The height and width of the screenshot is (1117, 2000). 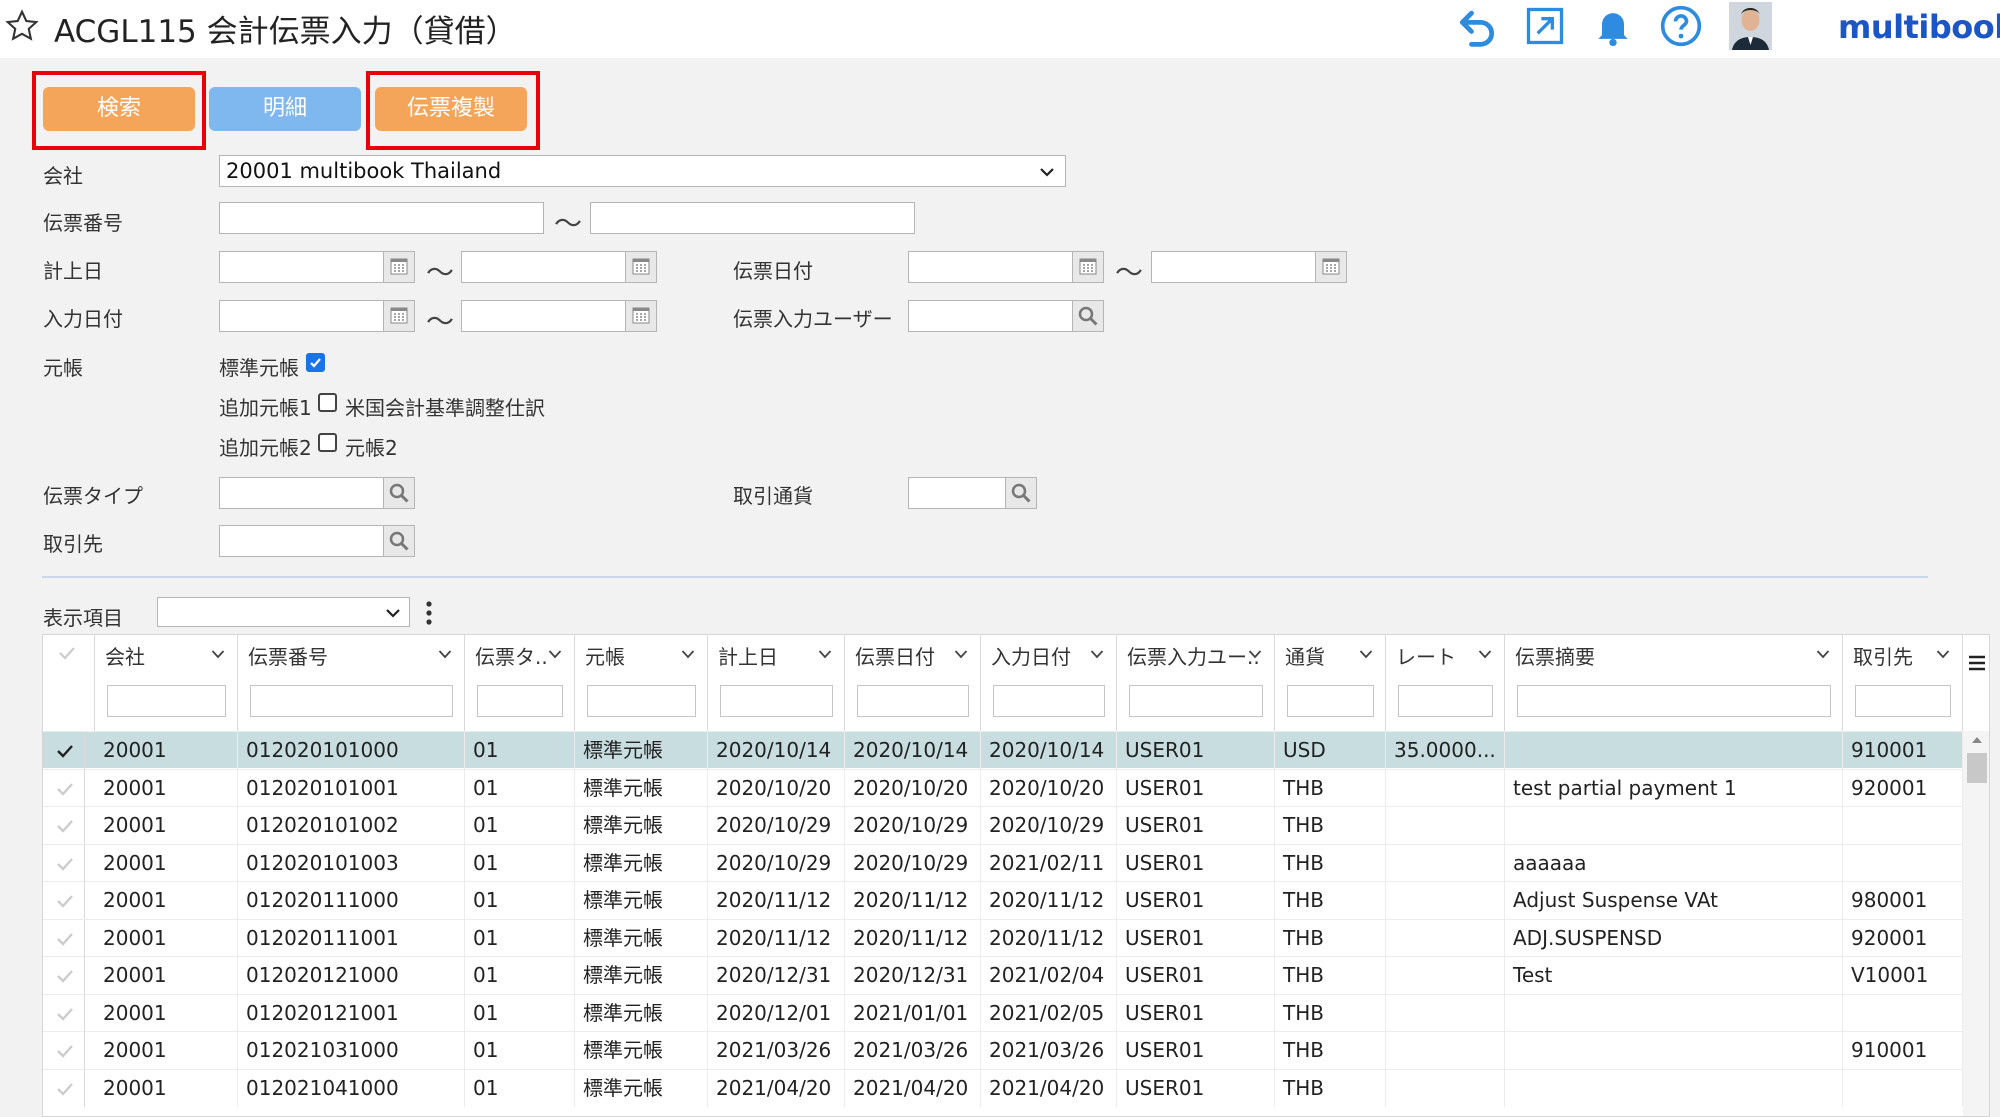 What do you see at coordinates (1977, 740) in the screenshot?
I see `scroll-up-icon` at bounding box center [1977, 740].